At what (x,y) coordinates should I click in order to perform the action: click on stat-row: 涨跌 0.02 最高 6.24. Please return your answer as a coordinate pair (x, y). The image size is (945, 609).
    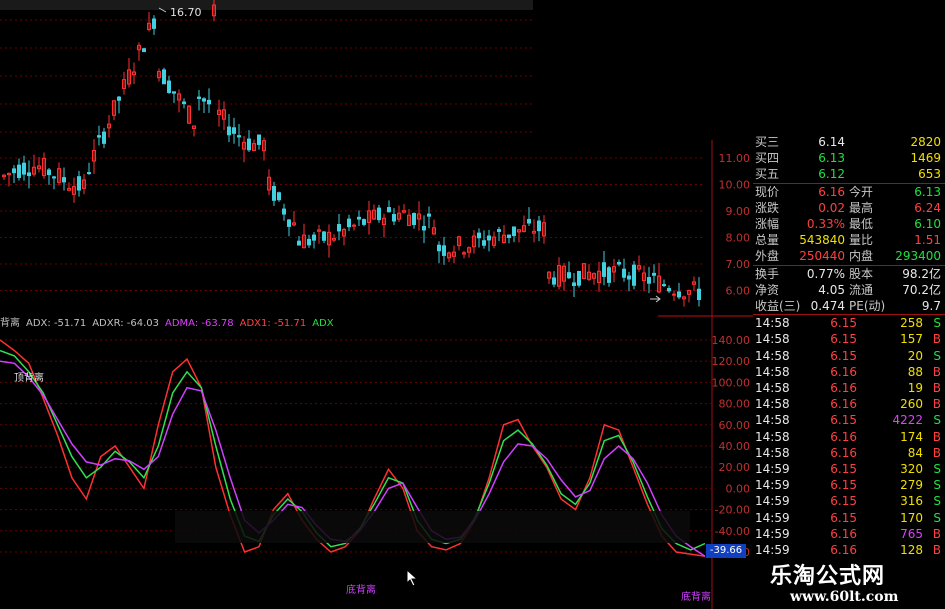
    Looking at the image, I should click on (849, 208).